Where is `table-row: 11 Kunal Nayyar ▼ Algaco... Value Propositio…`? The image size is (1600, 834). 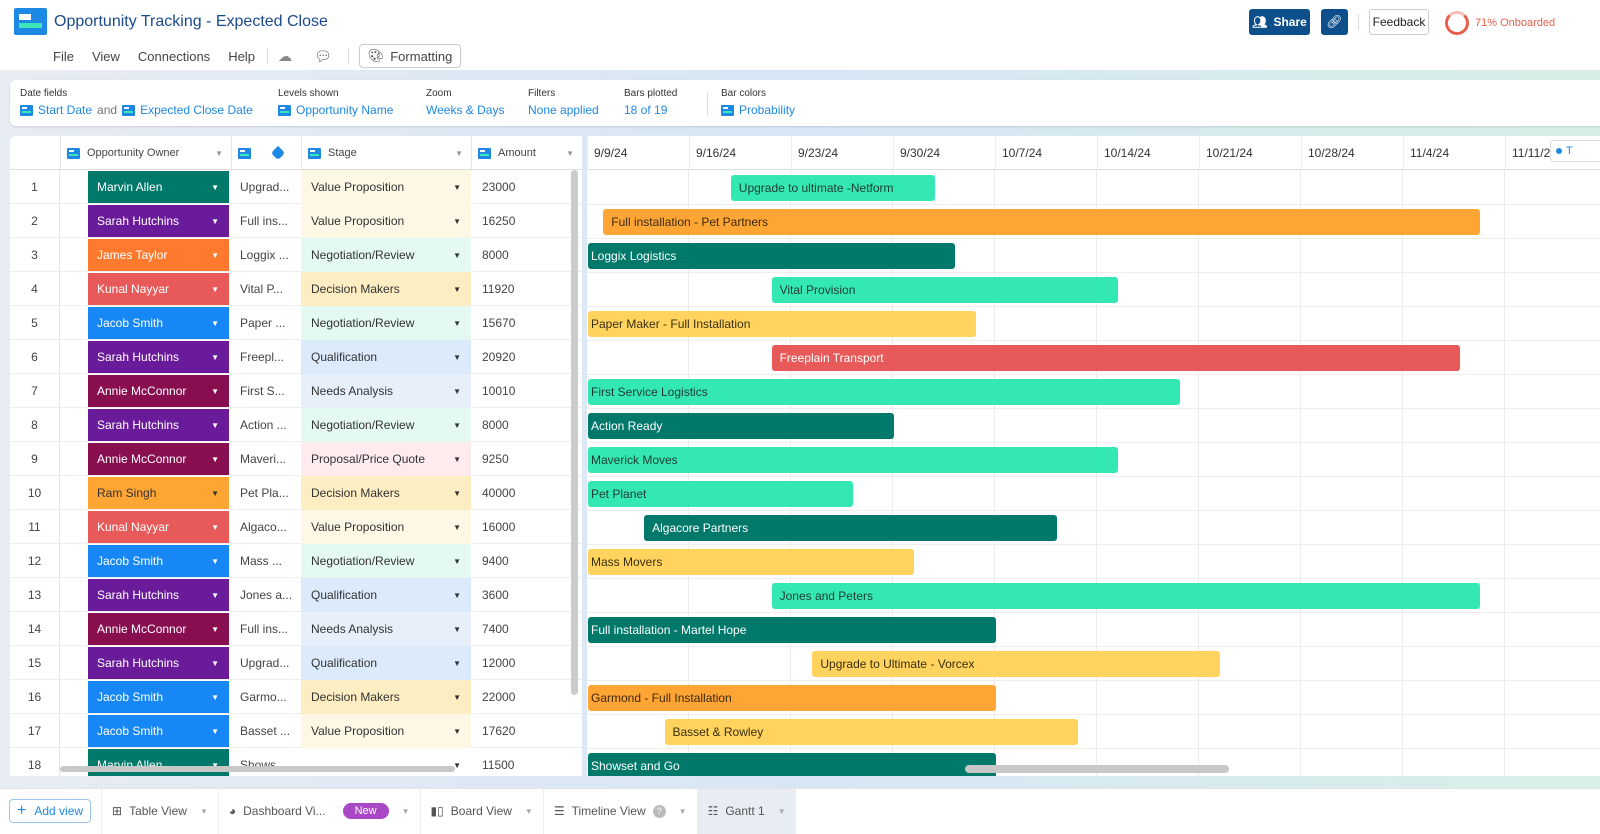
table-row: 11 Kunal Nayyar ▼ Algaco... Value Propositio… is located at coordinates (296, 527).